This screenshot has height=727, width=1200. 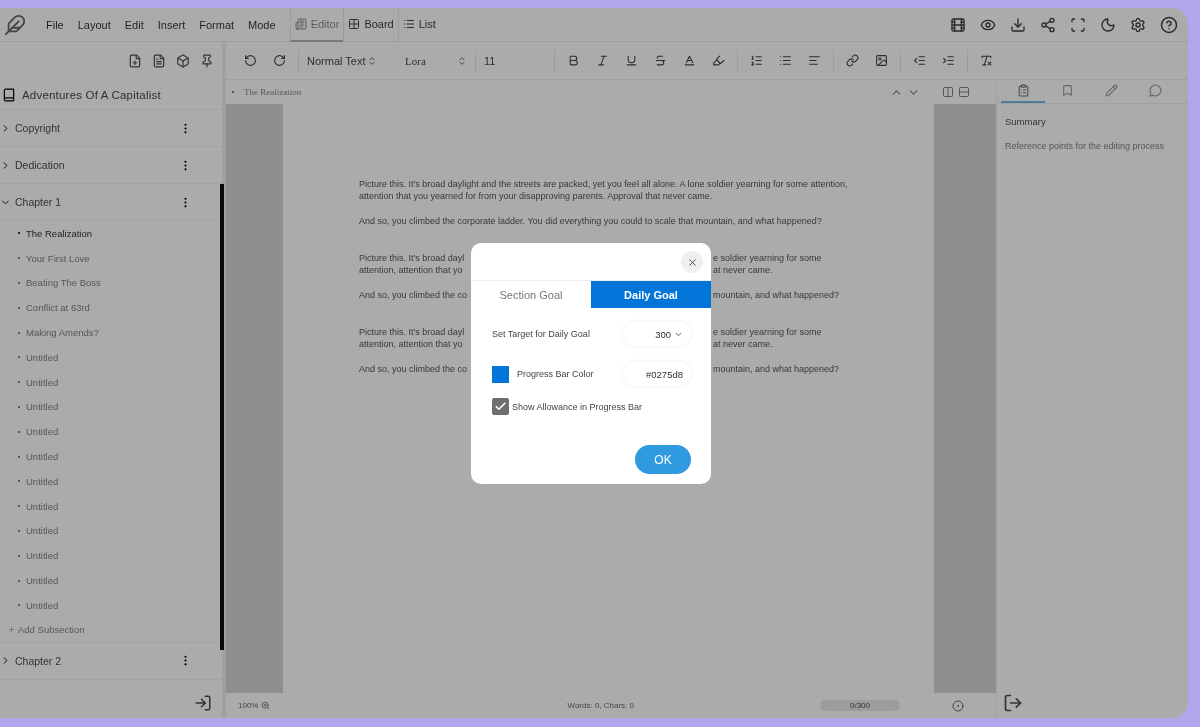 What do you see at coordinates (418, 25) in the screenshot?
I see `view-tab: List` at bounding box center [418, 25].